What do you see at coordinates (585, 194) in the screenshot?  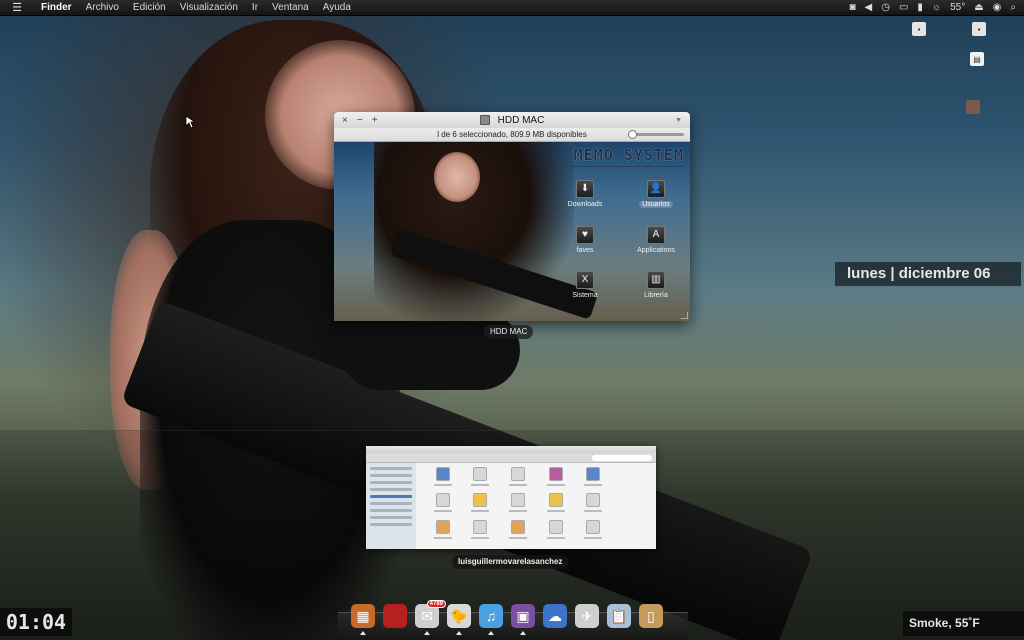 I see `item-downloads: ⬇ Downloads` at bounding box center [585, 194].